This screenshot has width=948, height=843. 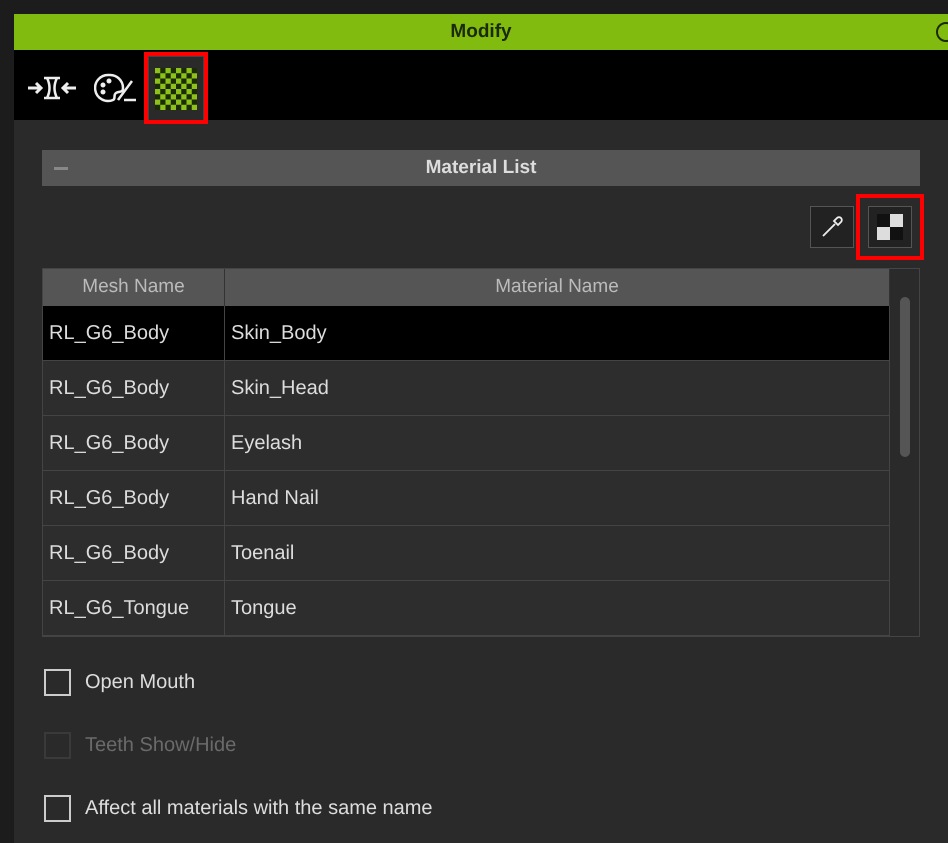 What do you see at coordinates (481, 32) in the screenshot?
I see `window-title: Modify` at bounding box center [481, 32].